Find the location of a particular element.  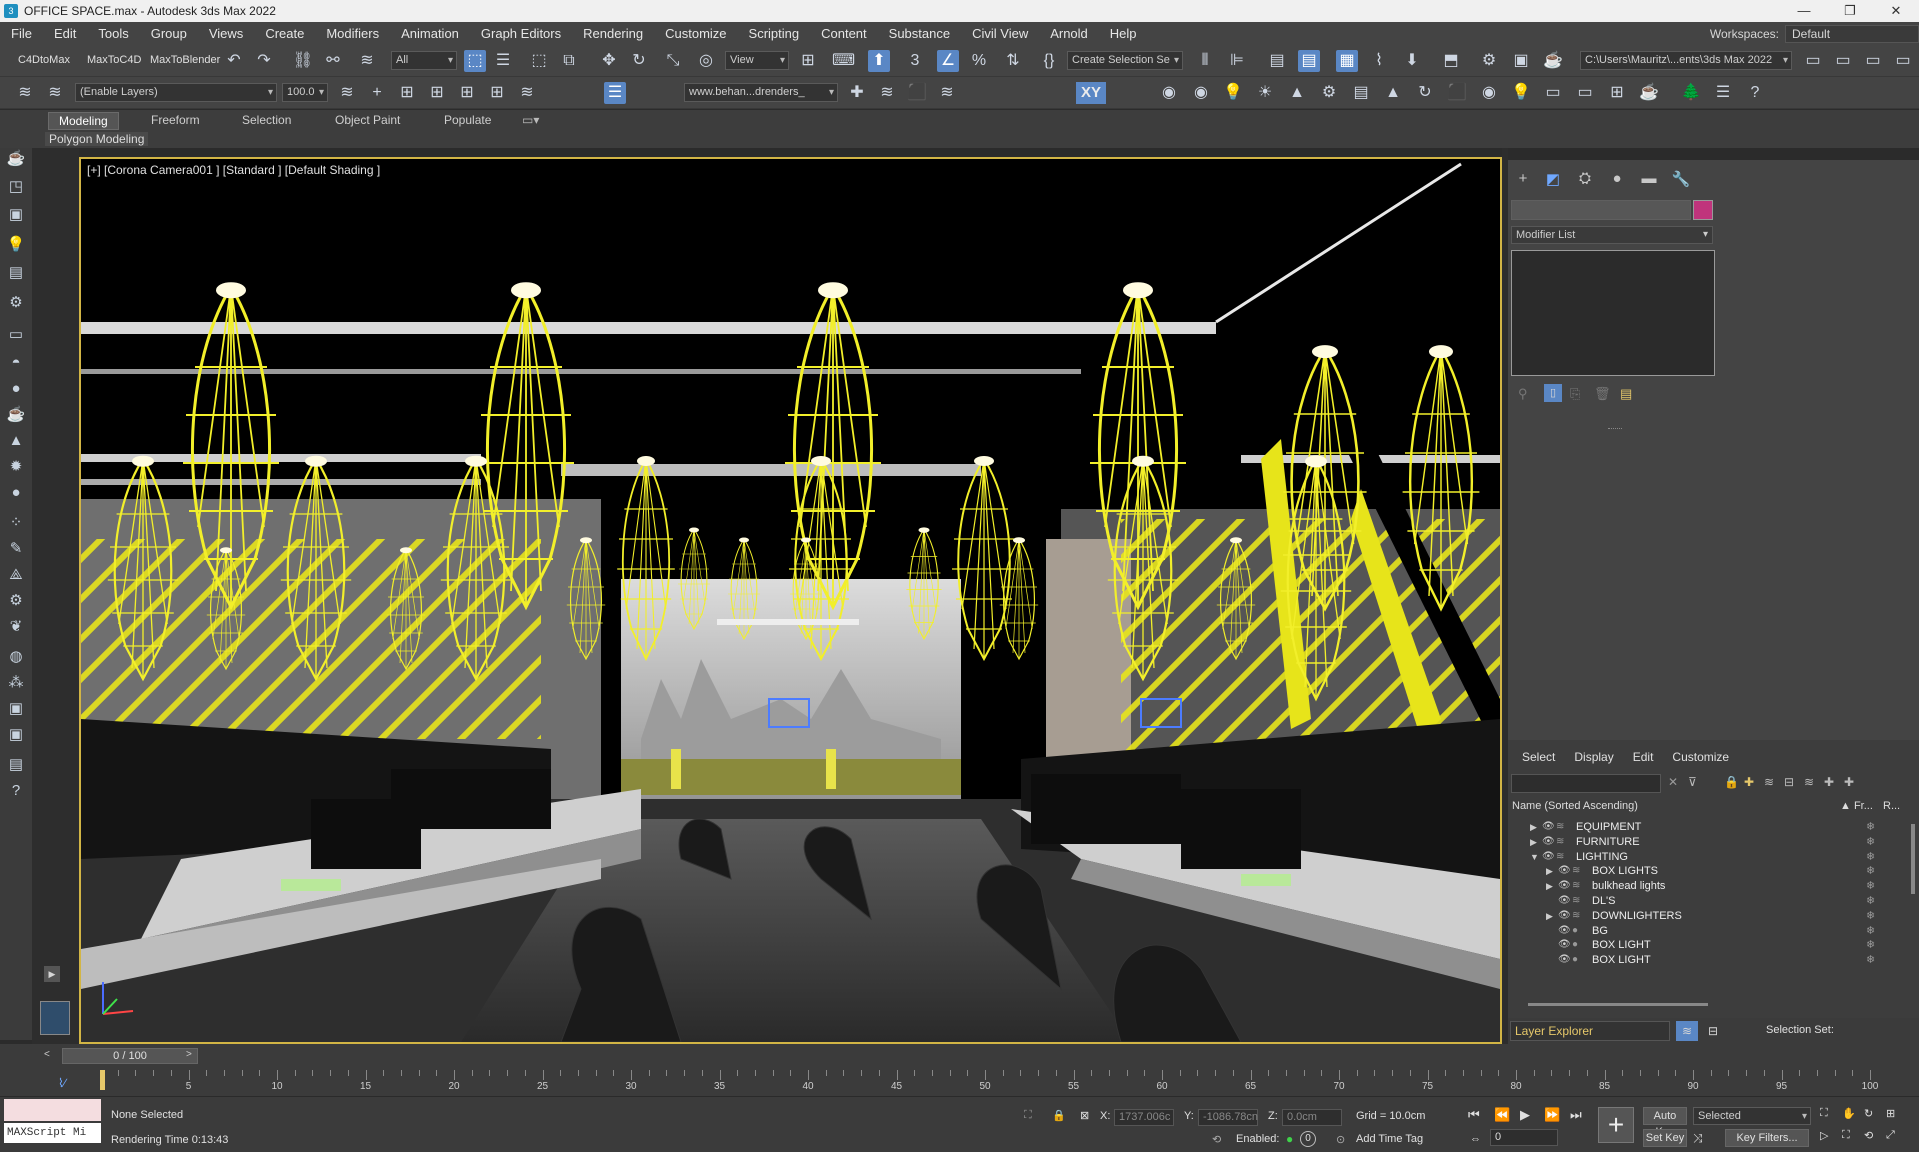

corona-box-icon: ▭ is located at coordinates (1553, 93).